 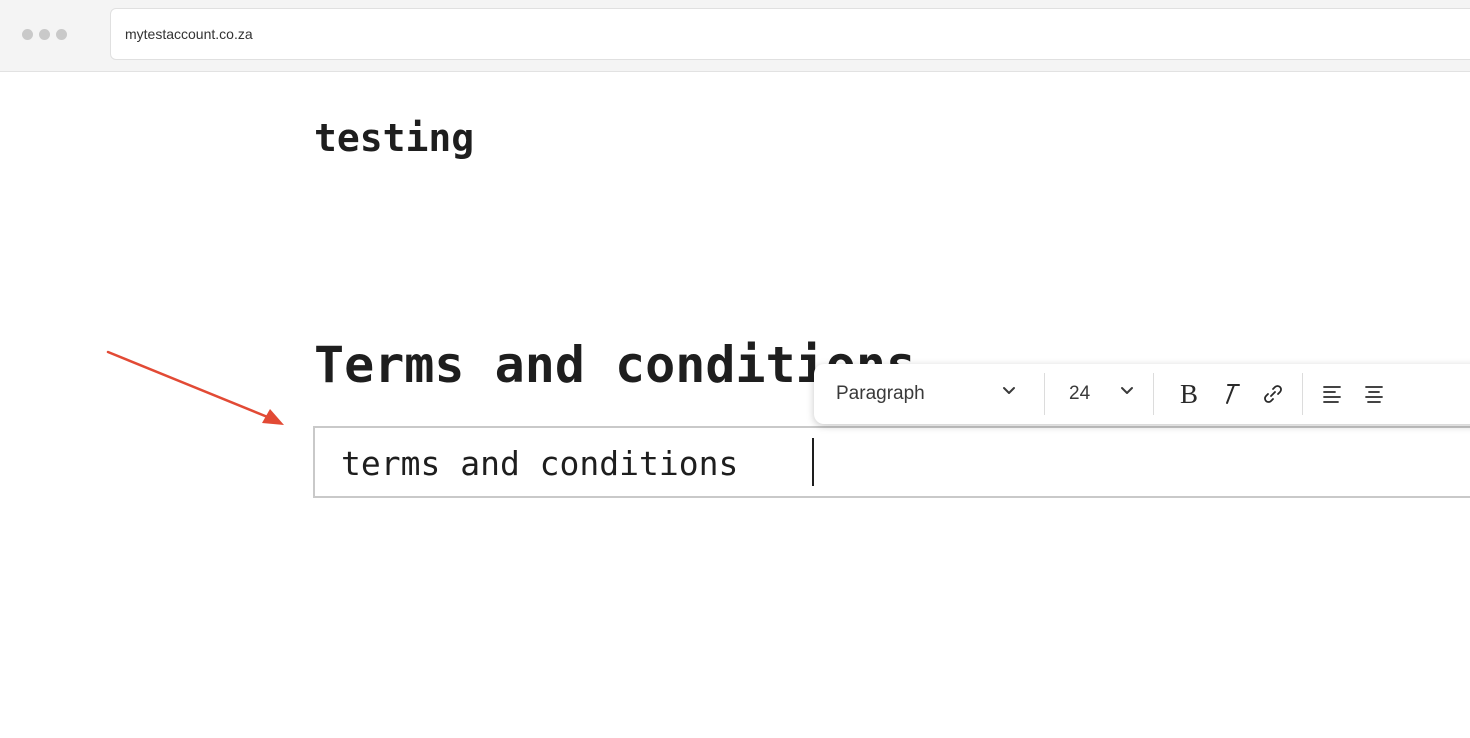 I want to click on browser-toolbar: mytestaccount.co.za, so click(x=735, y=36).